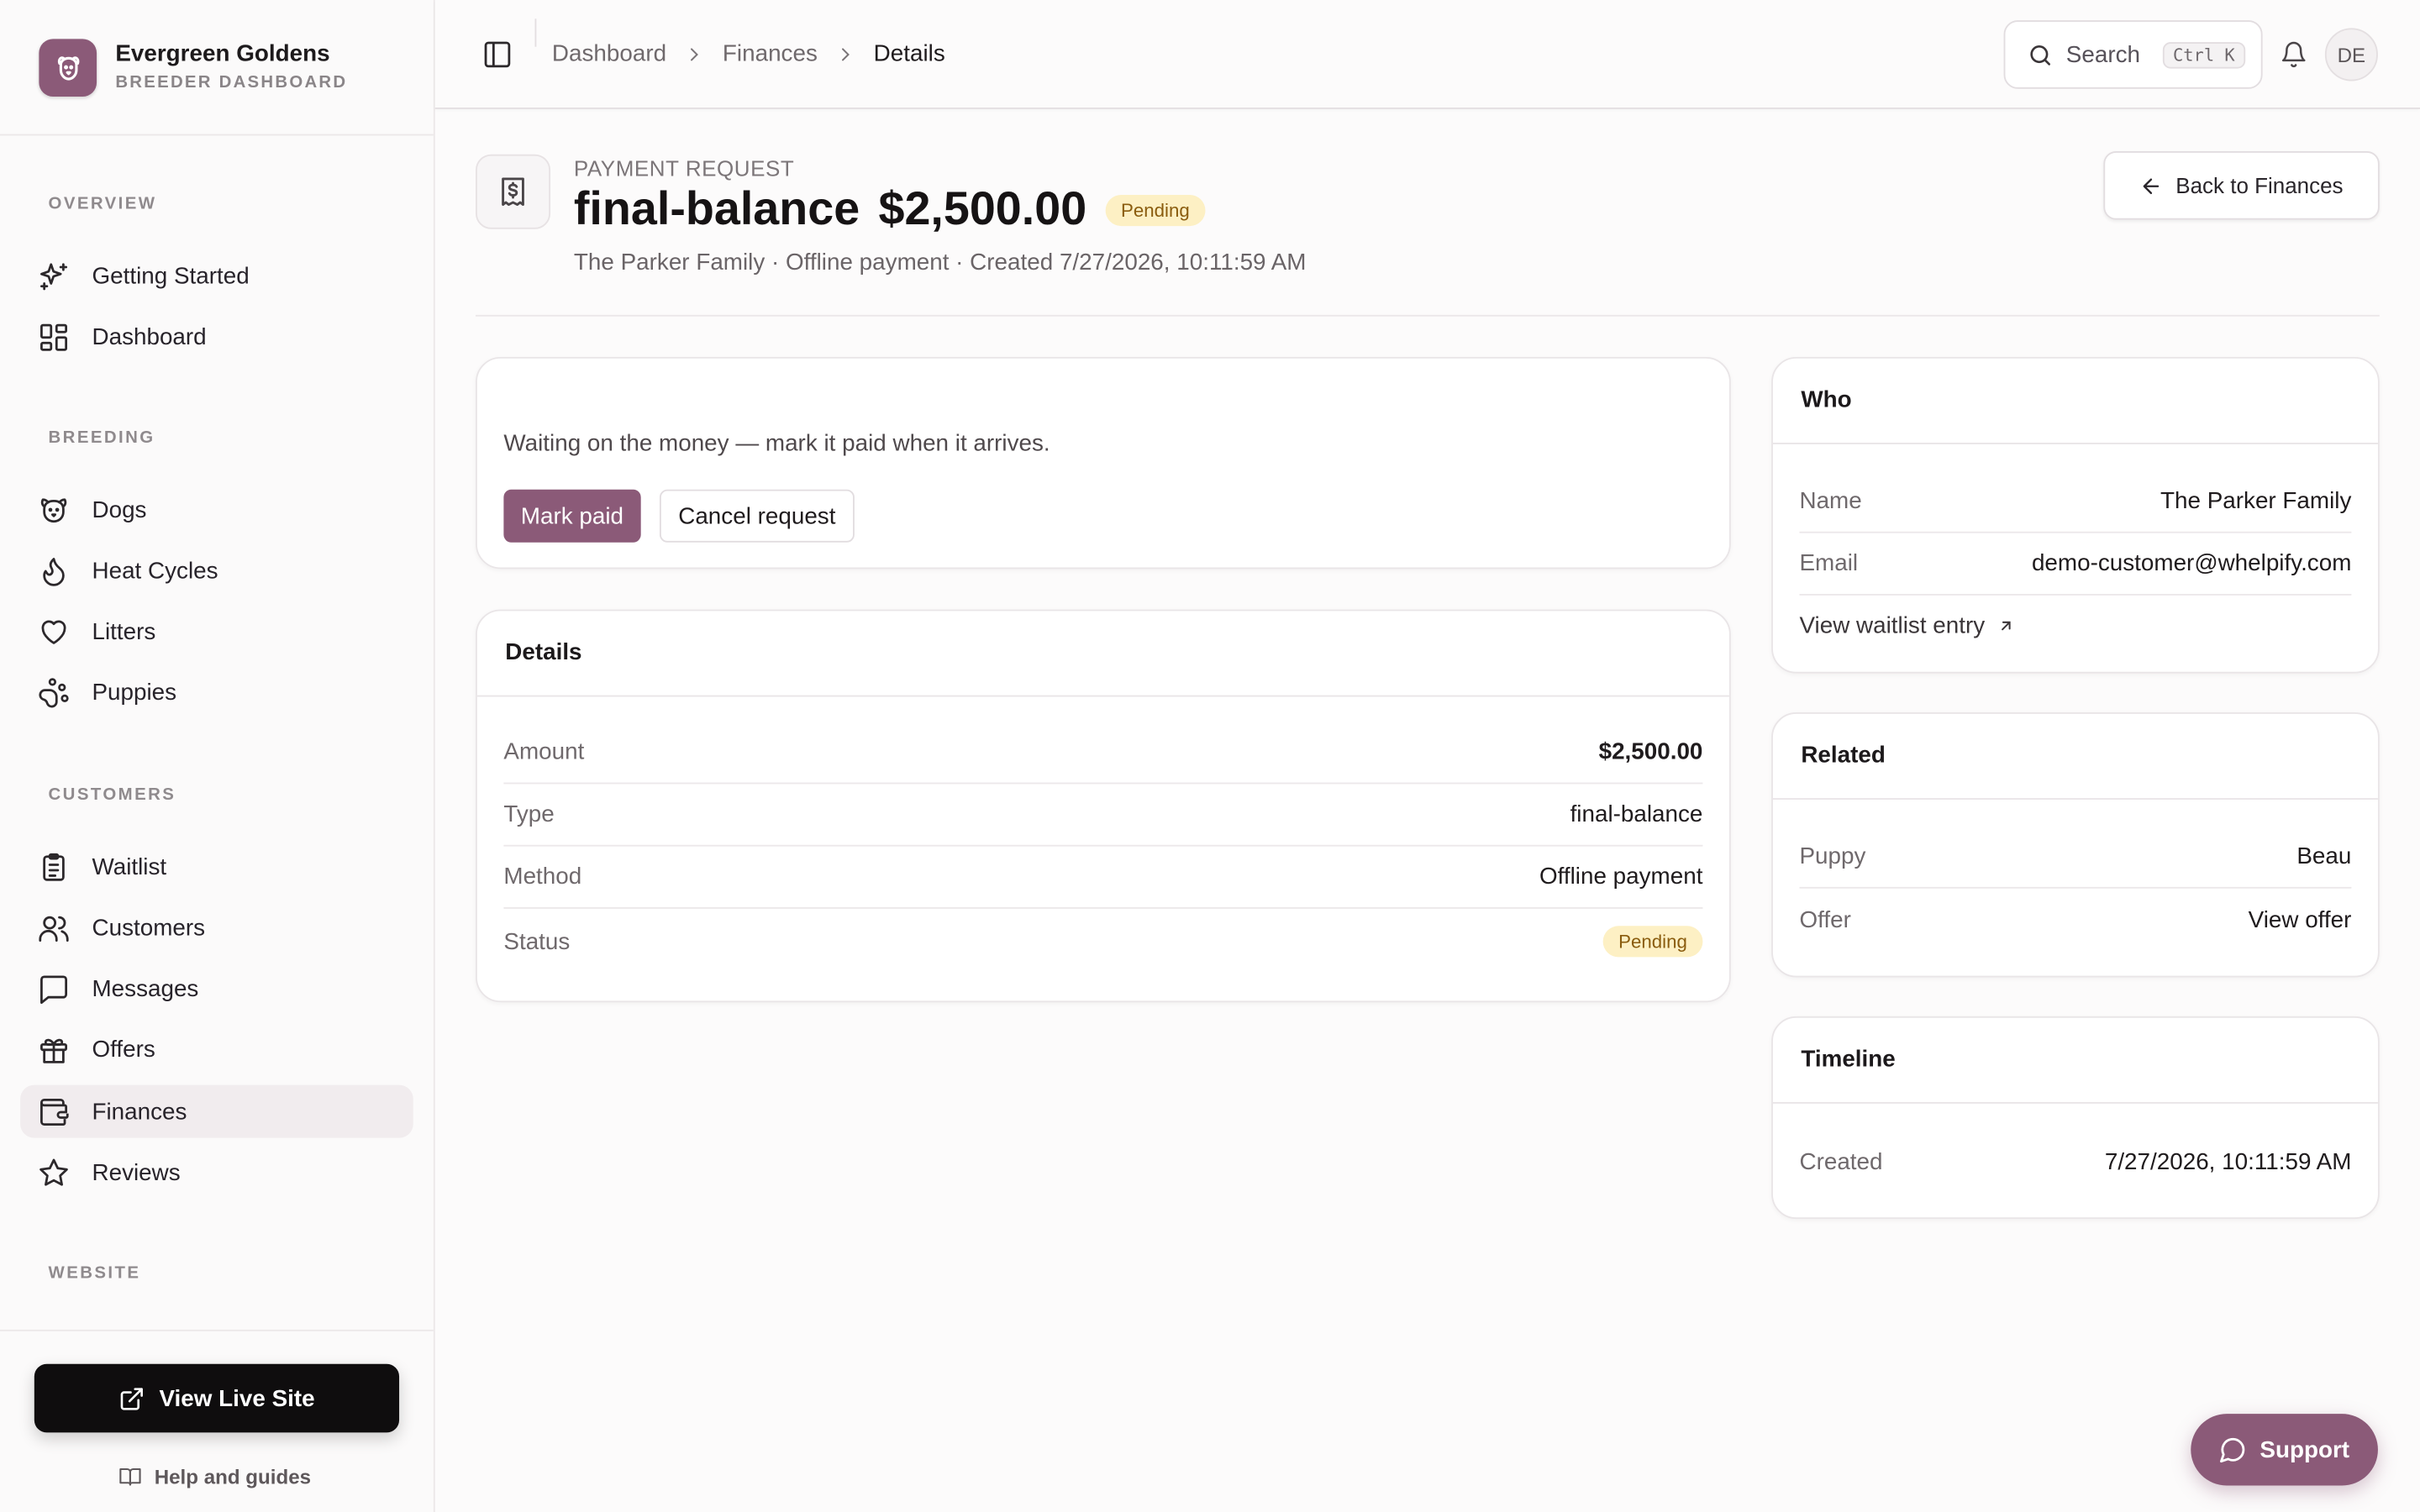  Describe the element at coordinates (2300, 919) in the screenshot. I see `view-offer-link: View offer` at that location.